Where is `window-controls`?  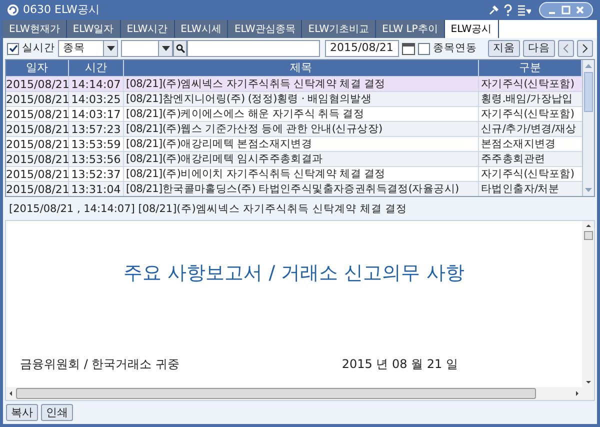 window-controls is located at coordinates (566, 10).